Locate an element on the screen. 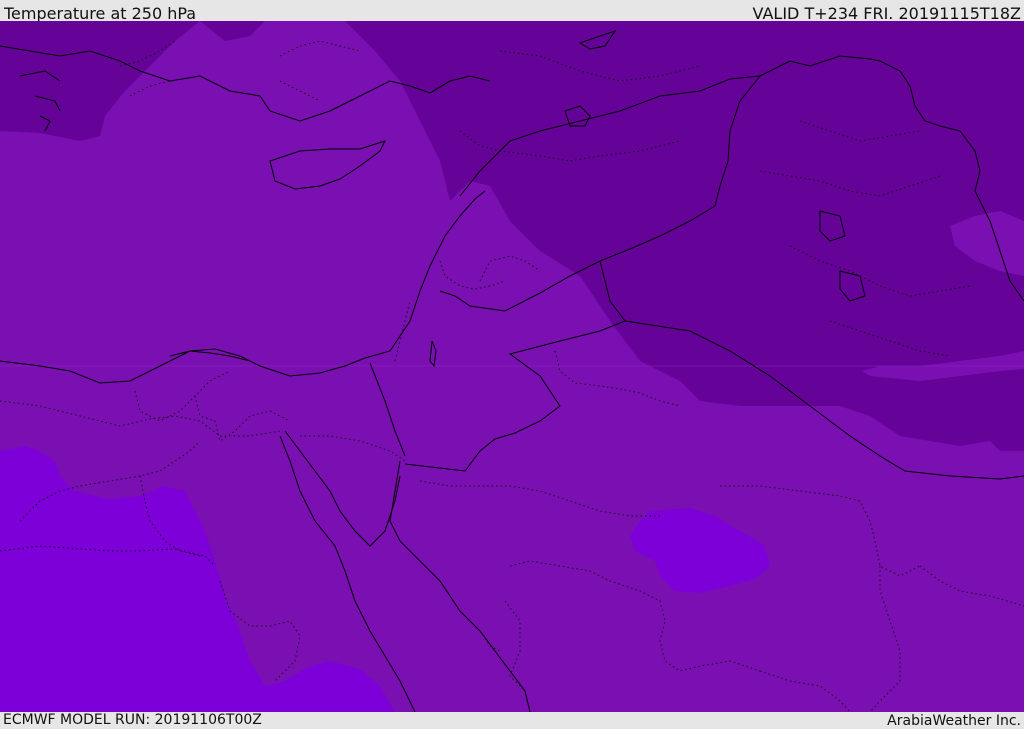 This screenshot has width=1024, height=729. brand-label: ArabiaWeather Inc. is located at coordinates (954, 721).